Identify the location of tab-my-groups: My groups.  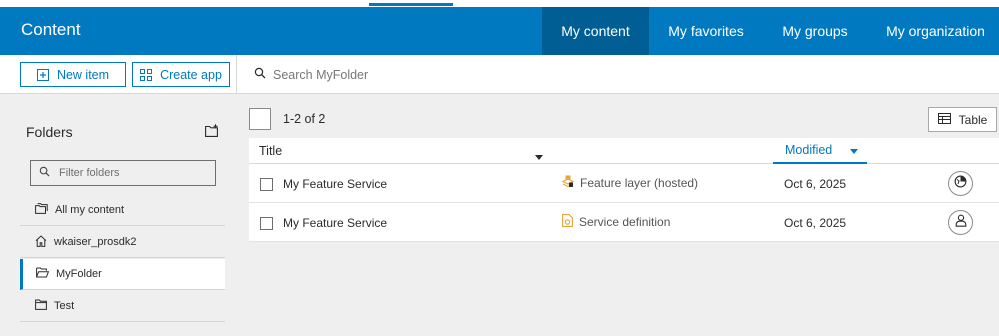
(815, 31).